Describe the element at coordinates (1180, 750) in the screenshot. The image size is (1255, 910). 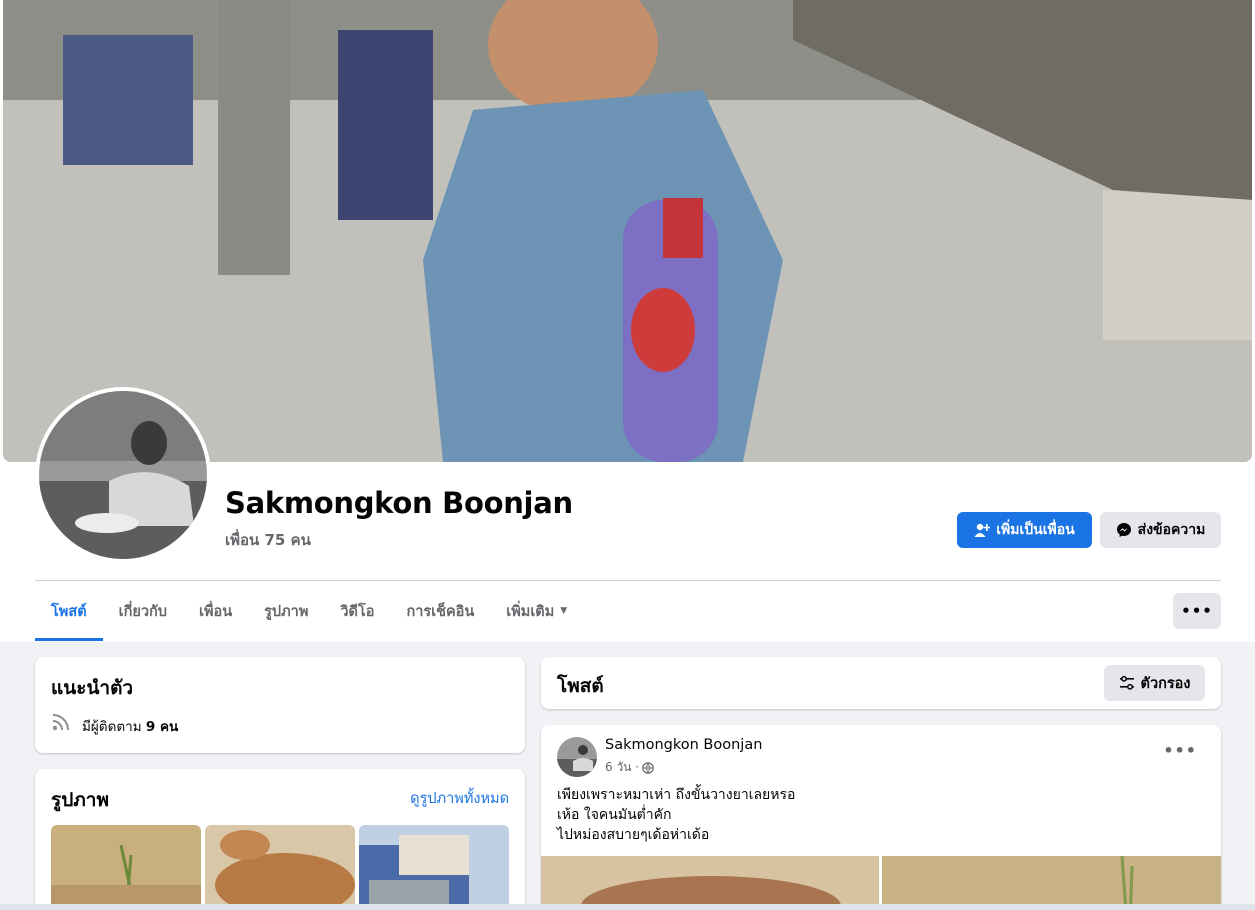
I see `post-options-button: •••` at that location.